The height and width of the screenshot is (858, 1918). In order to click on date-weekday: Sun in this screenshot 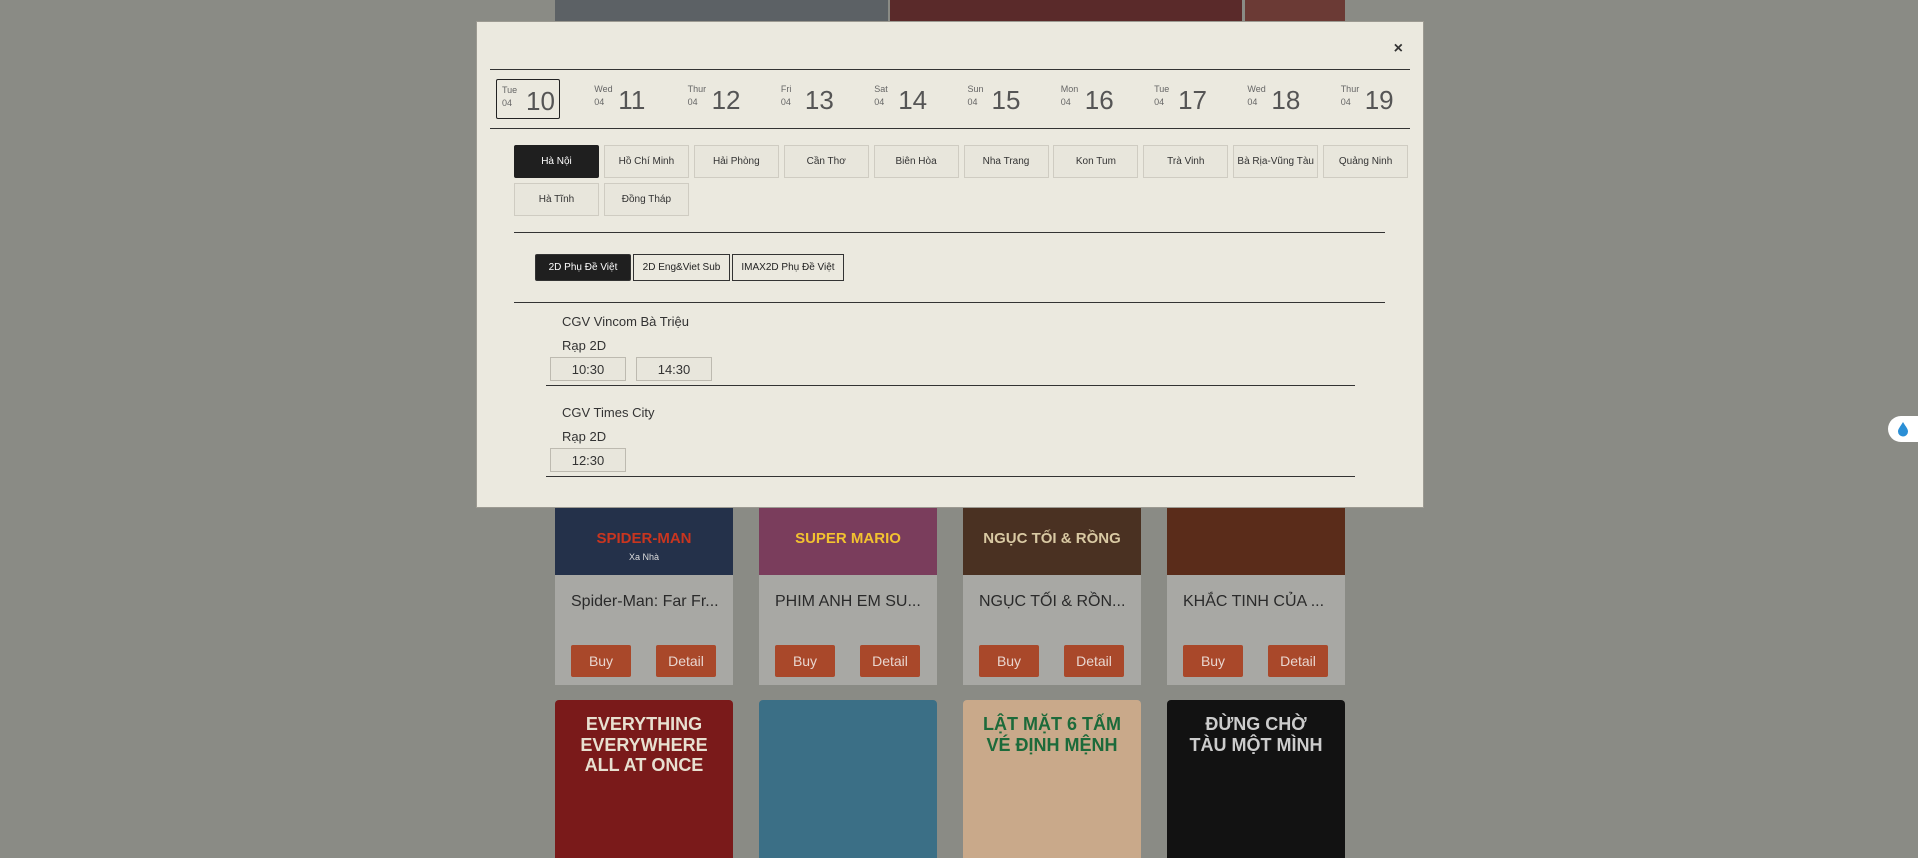, I will do `click(975, 89)`.